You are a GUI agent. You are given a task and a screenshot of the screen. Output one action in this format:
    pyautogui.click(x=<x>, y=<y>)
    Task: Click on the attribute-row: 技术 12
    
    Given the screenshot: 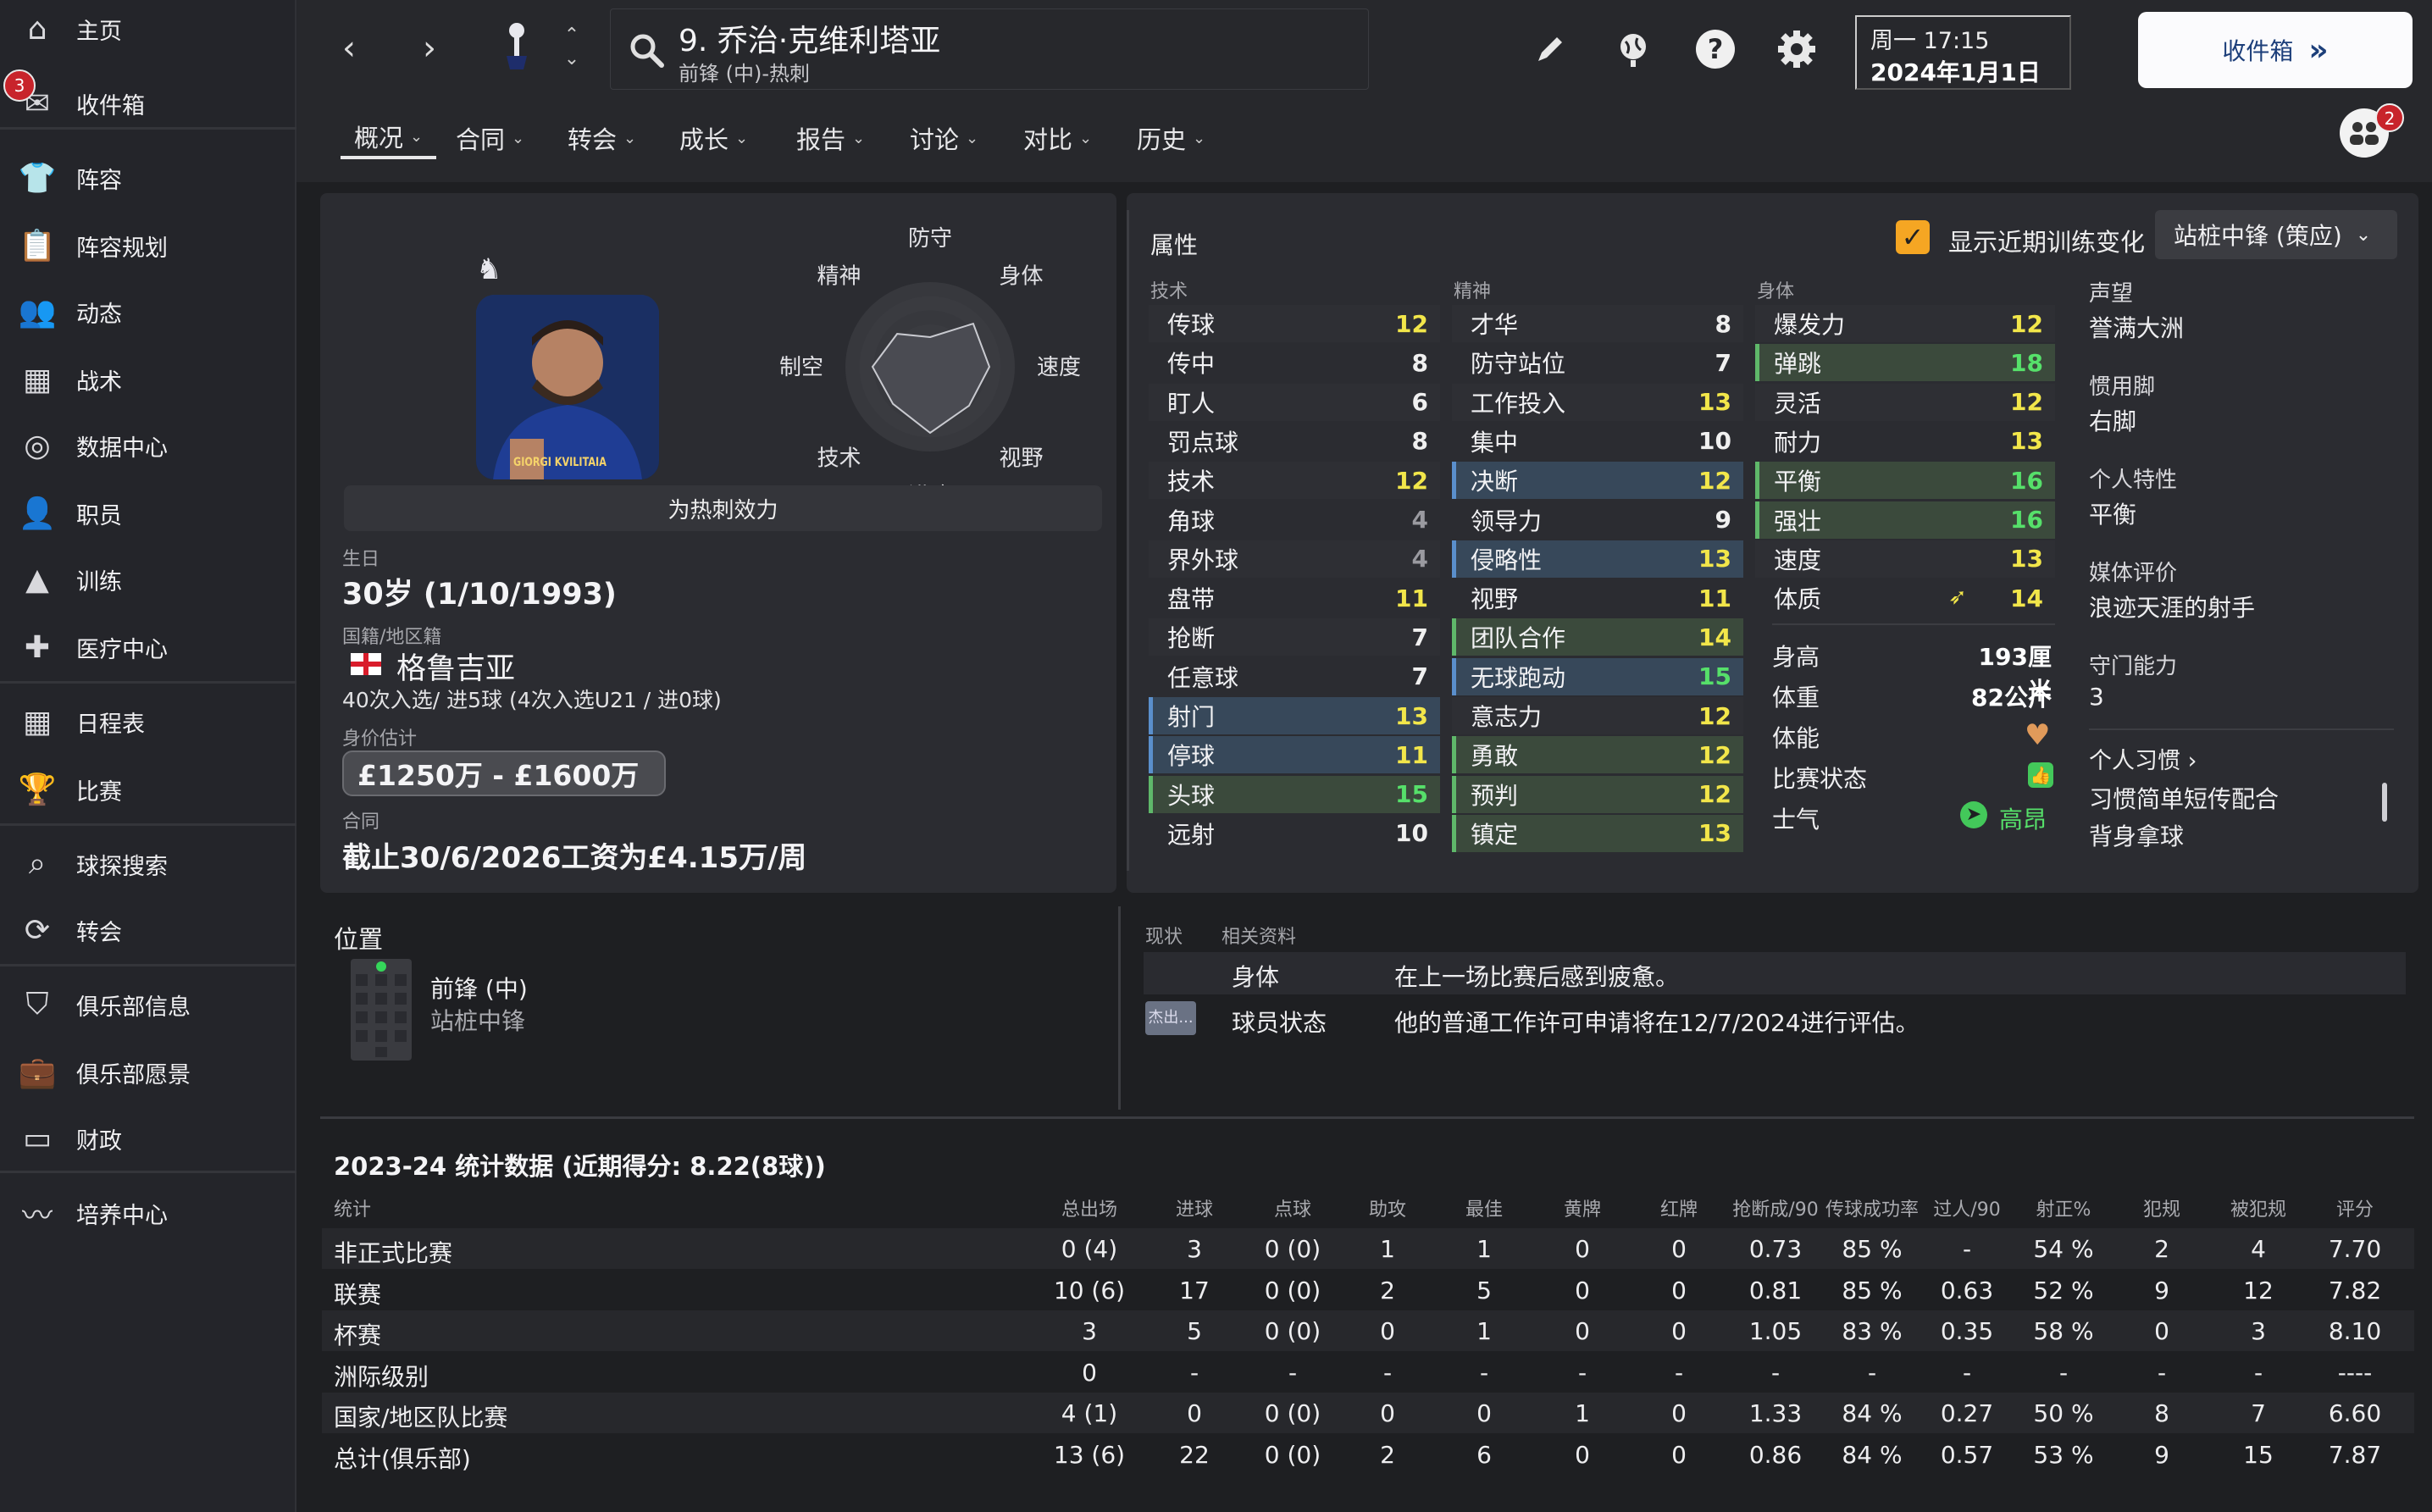 What is the action you would take?
    pyautogui.click(x=1294, y=481)
    